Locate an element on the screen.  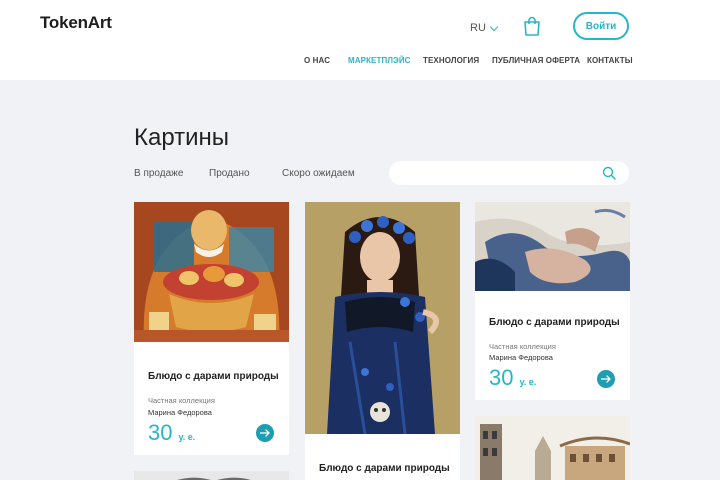
chevron-down-icon is located at coordinates (494, 26).